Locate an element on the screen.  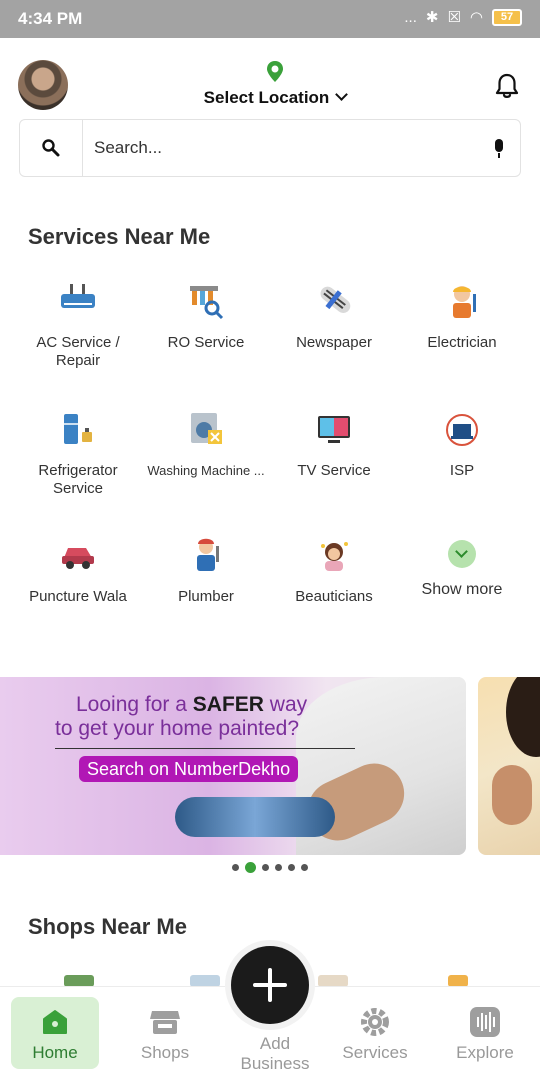
services-section-title: Services Near Me is located at coordinates (119, 236).